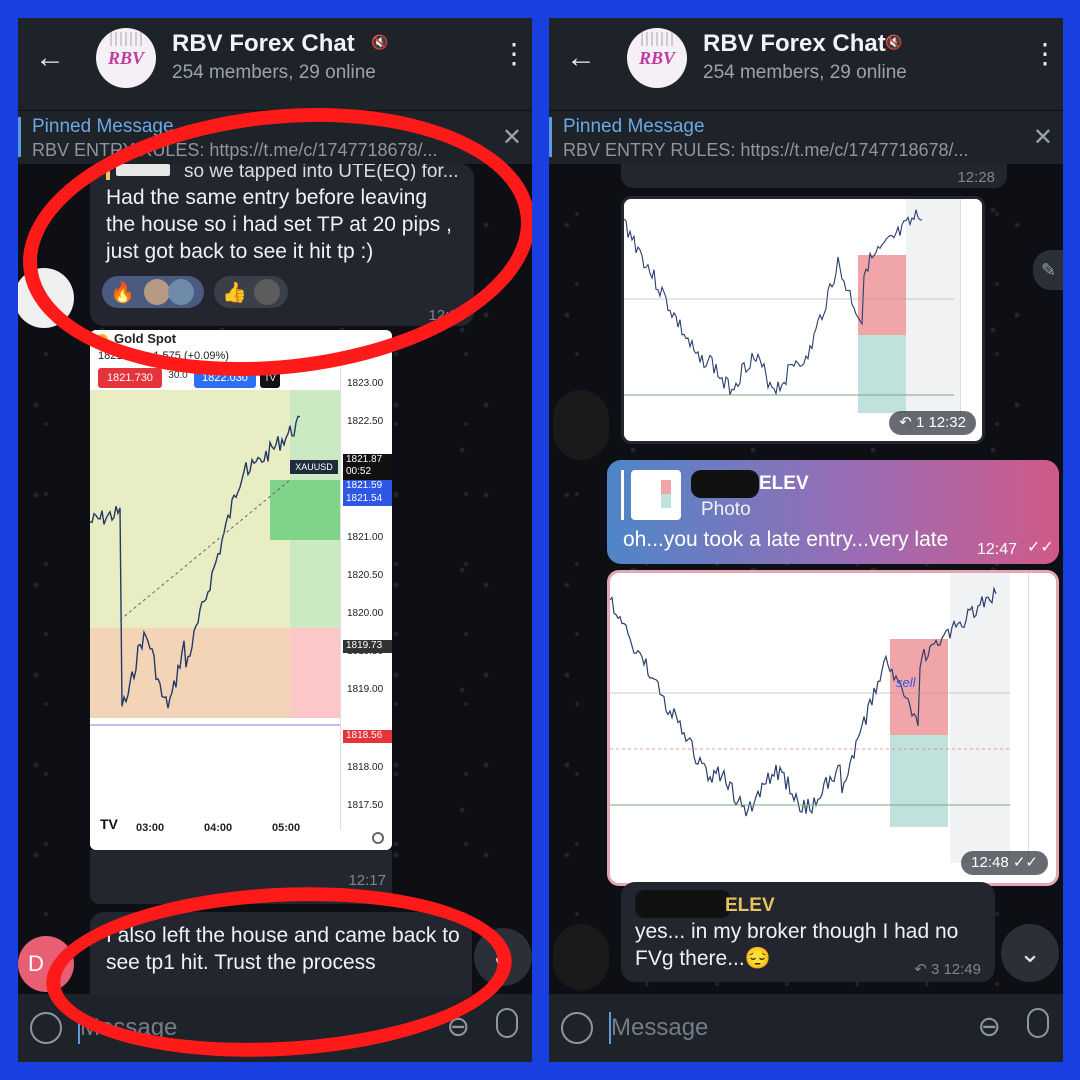 This screenshot has width=1080, height=1080. I want to click on reaction-chip: 🔥, so click(153, 292).